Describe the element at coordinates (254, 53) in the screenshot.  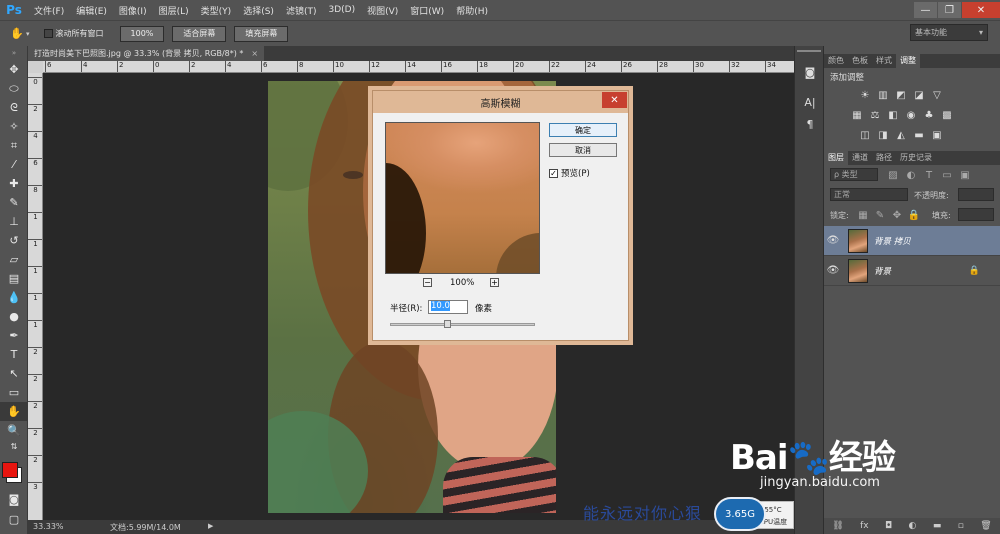
I see `close-tab-icon: ×` at that location.